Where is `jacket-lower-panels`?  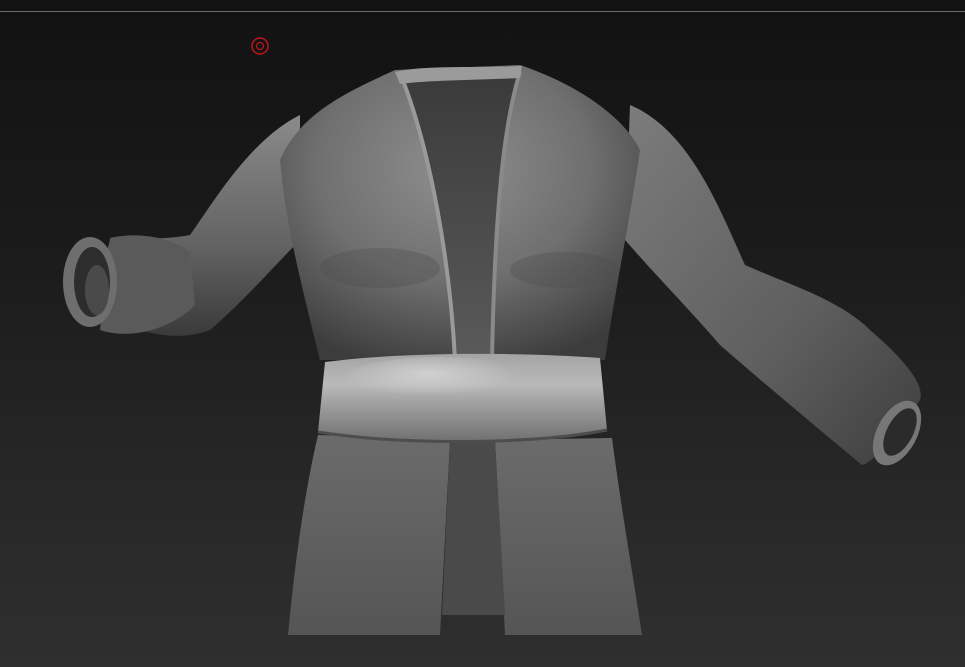 jacket-lower-panels is located at coordinates (465, 535).